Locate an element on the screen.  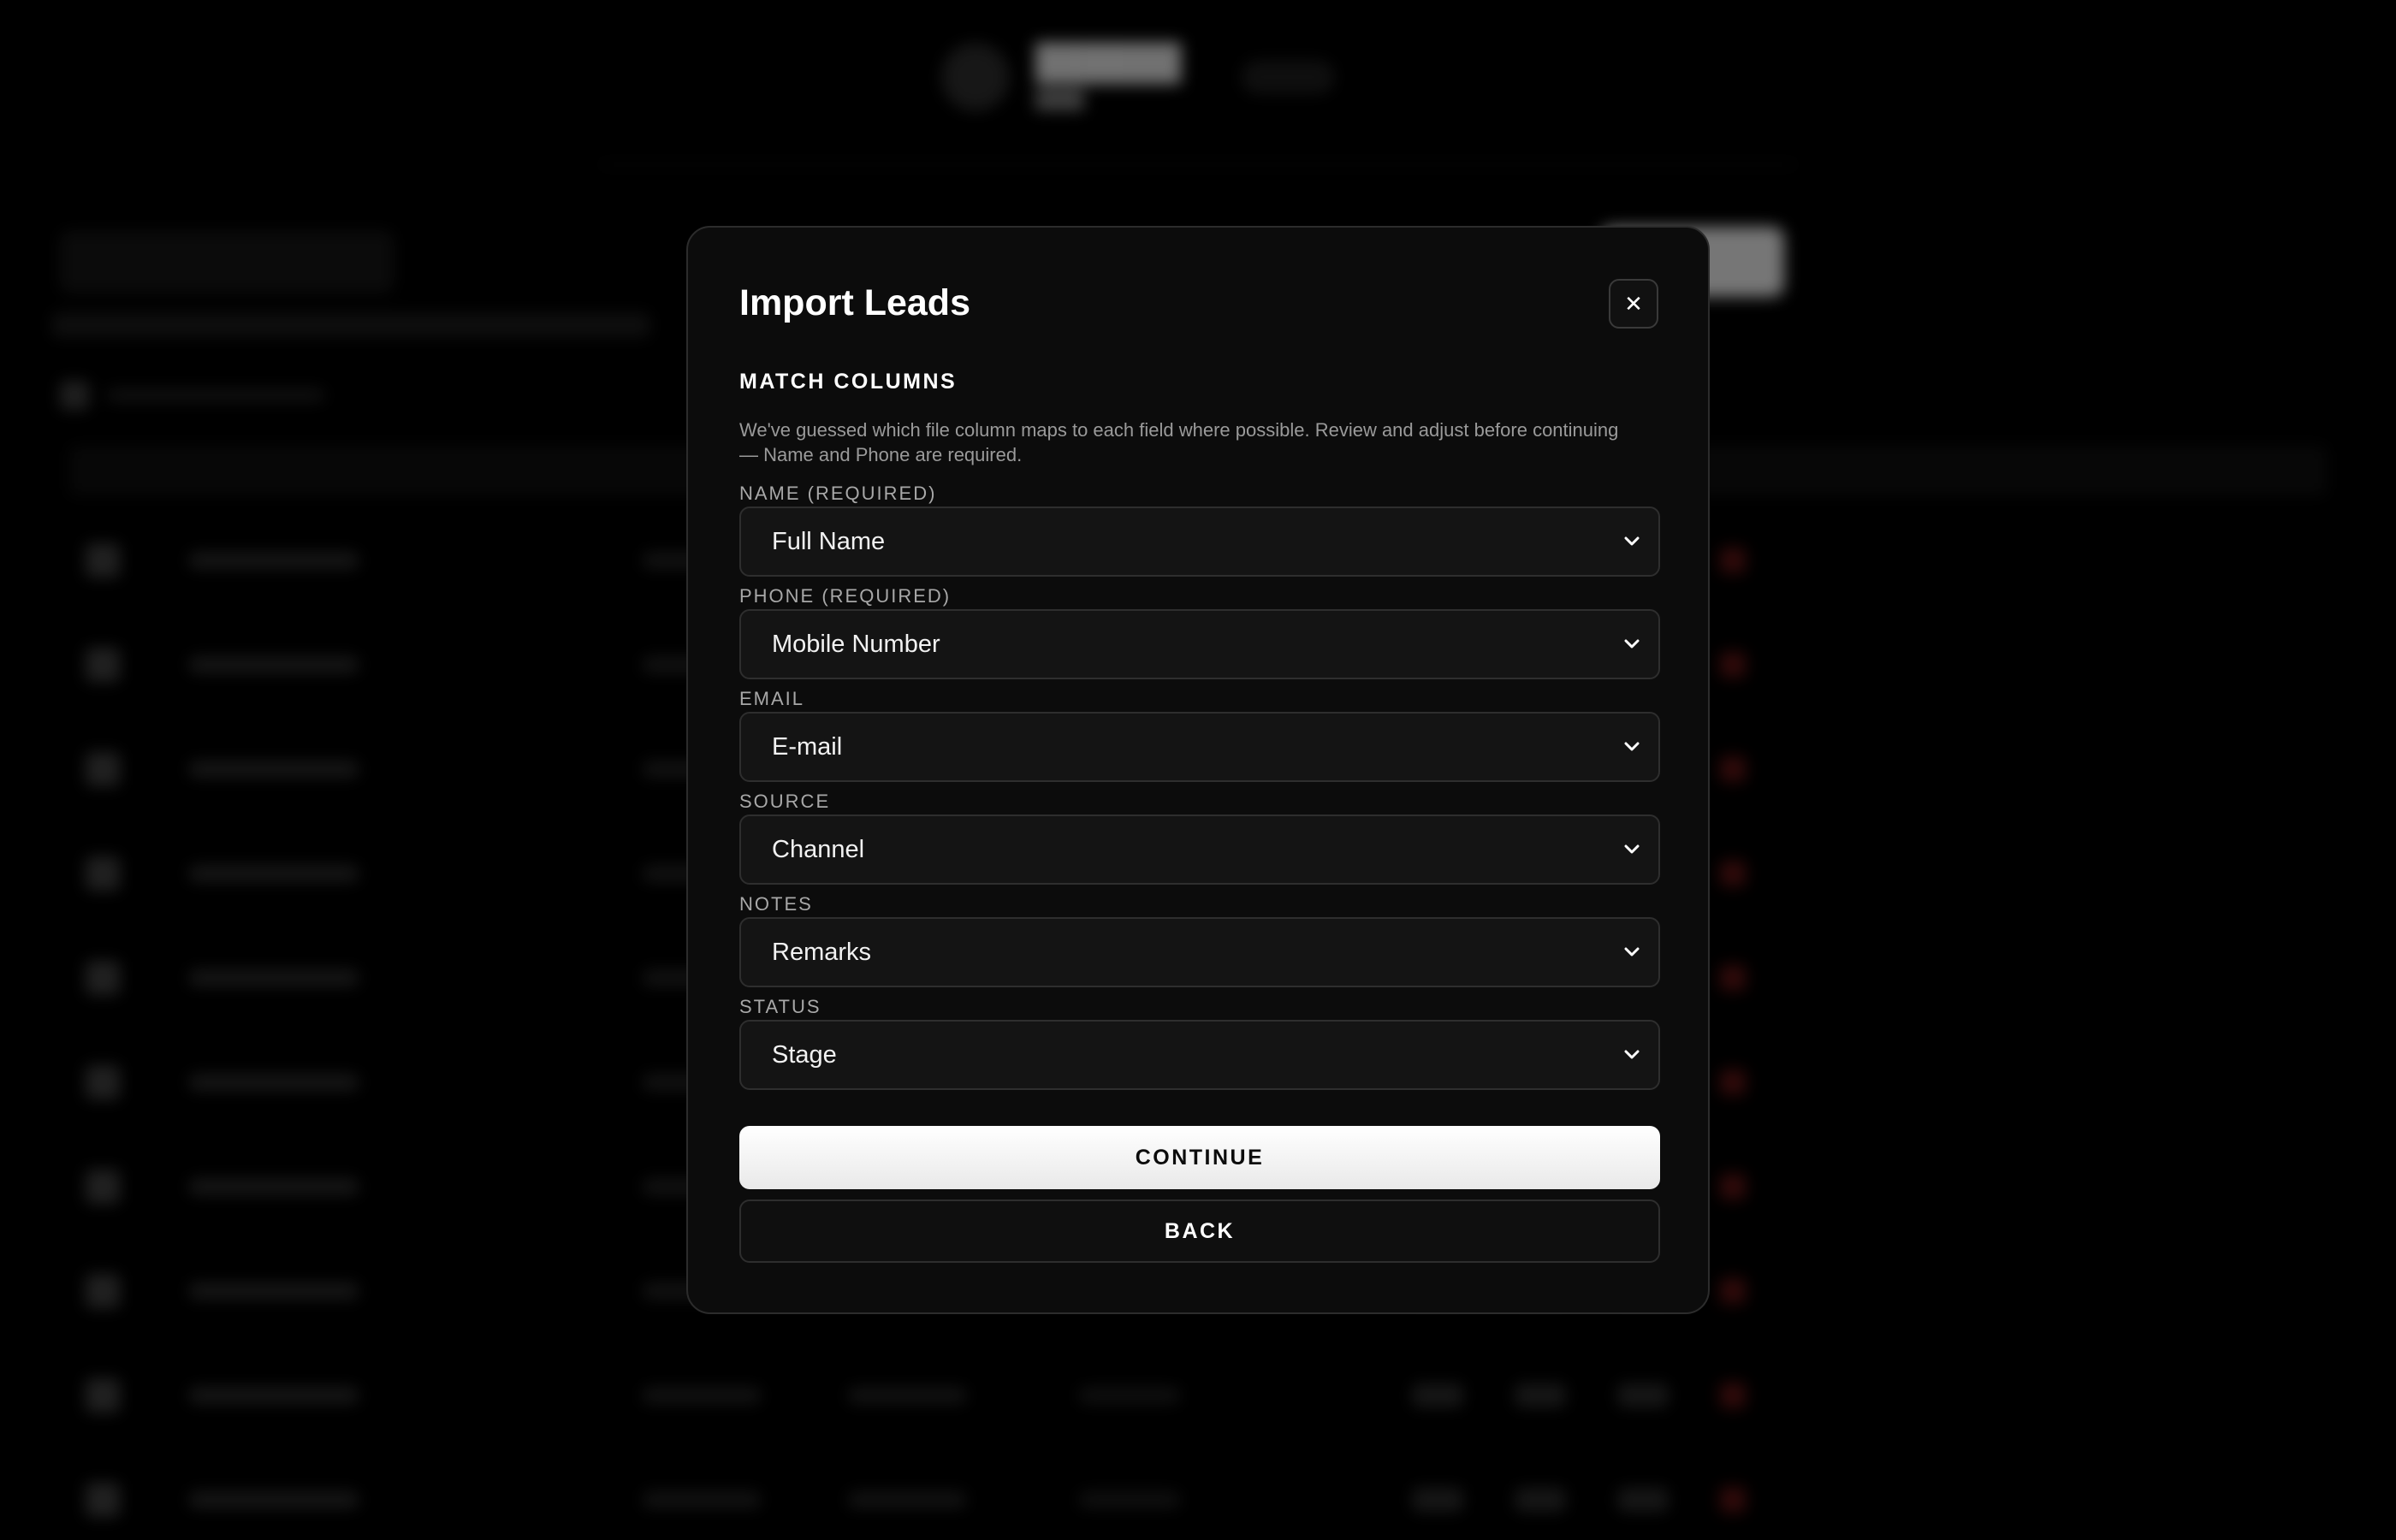
select-all-blurred is located at coordinates (192, 395).